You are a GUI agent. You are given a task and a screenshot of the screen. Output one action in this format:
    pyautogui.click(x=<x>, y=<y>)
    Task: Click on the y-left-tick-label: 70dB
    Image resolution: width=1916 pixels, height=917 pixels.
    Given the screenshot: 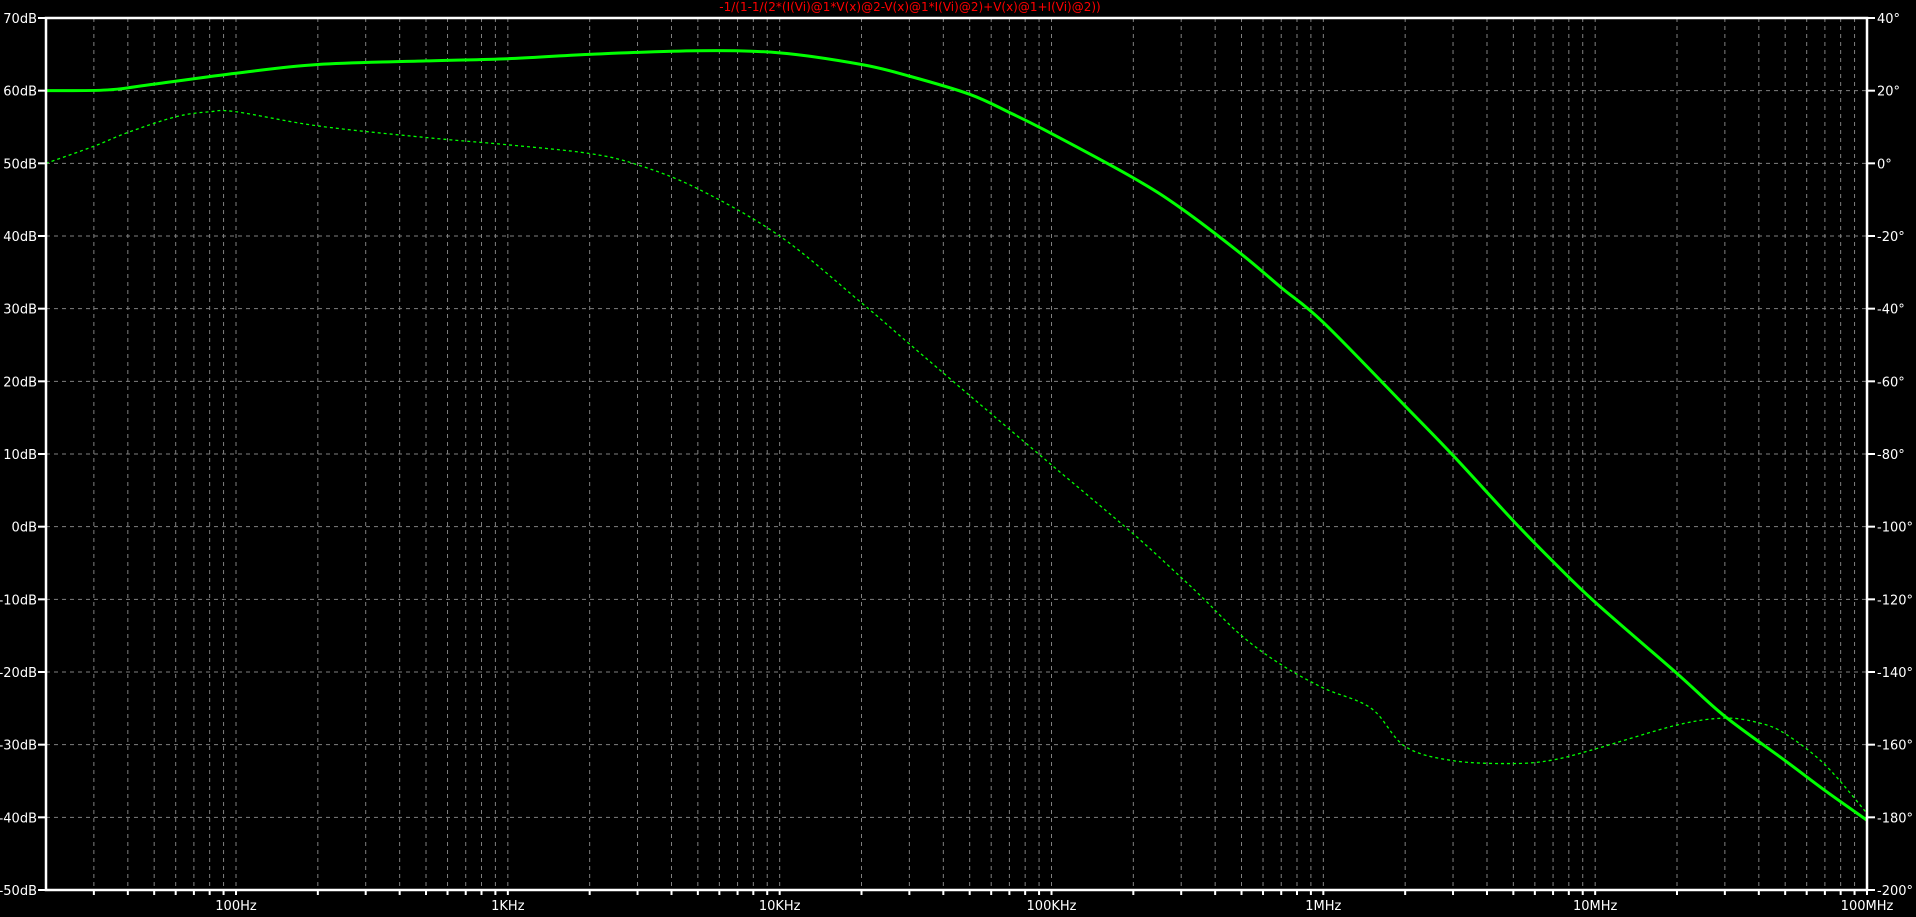 What is the action you would take?
    pyautogui.click(x=20, y=19)
    